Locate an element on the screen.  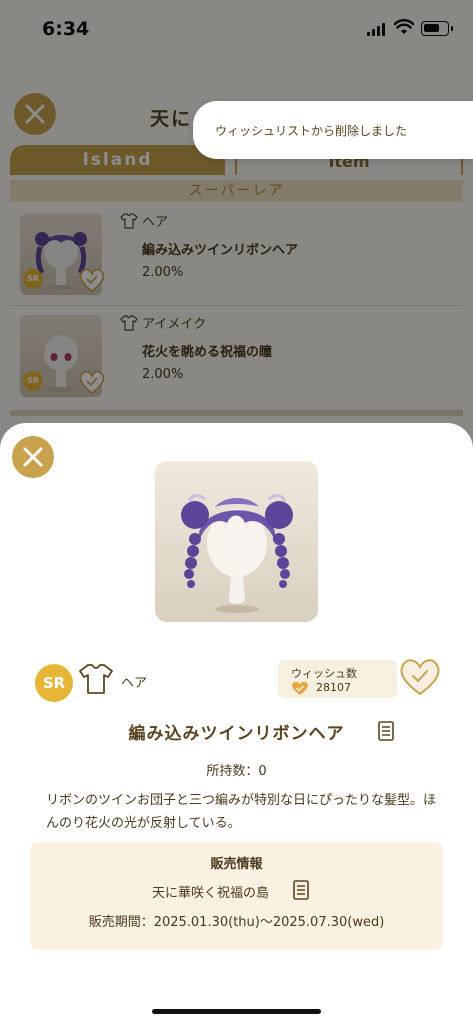
item-category-label: ヘア is located at coordinates (134, 683).